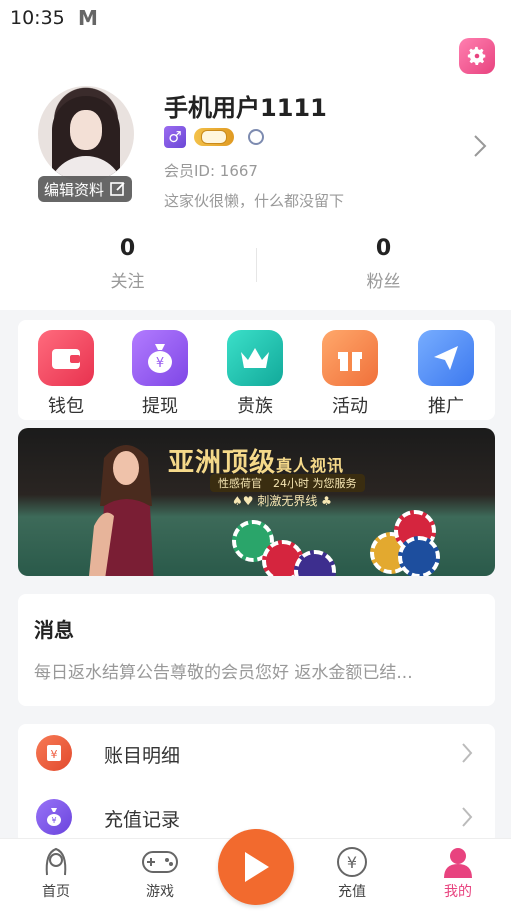 The height and width of the screenshot is (912, 511). I want to click on yuan-coin-icon: ¥, so click(352, 862).